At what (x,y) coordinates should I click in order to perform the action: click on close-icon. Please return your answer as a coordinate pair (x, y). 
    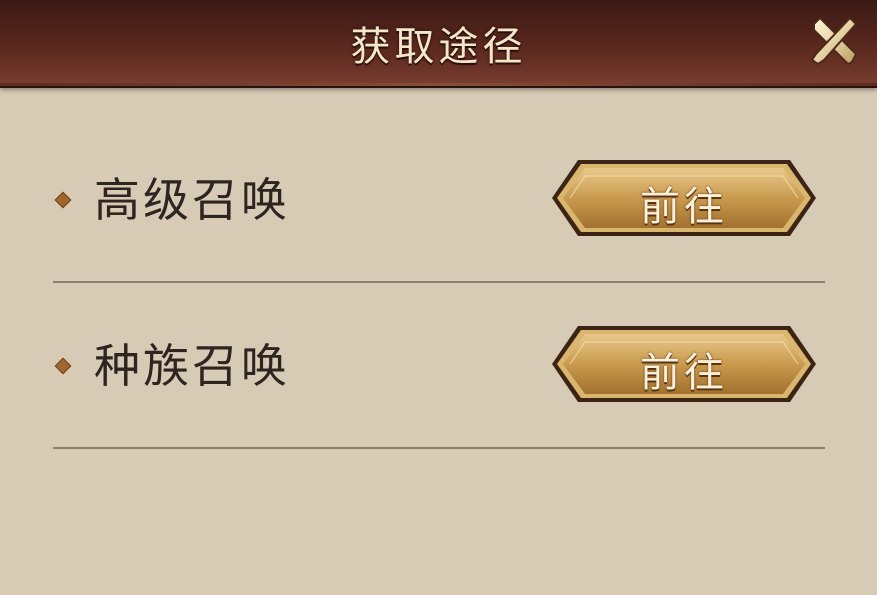
    Looking at the image, I should click on (834, 41).